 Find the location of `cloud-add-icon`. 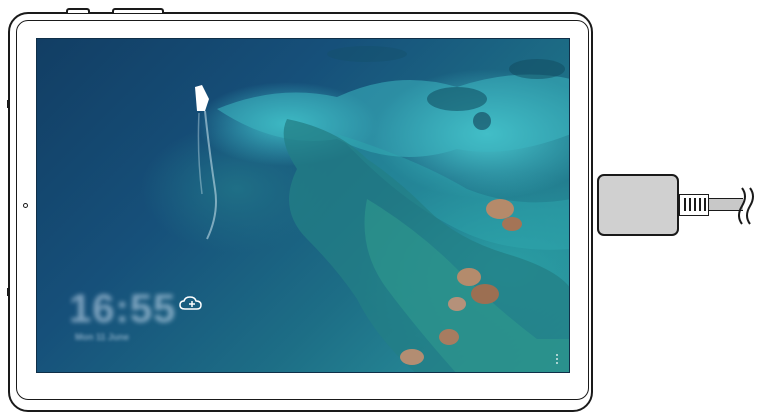

cloud-add-icon is located at coordinates (191, 304).